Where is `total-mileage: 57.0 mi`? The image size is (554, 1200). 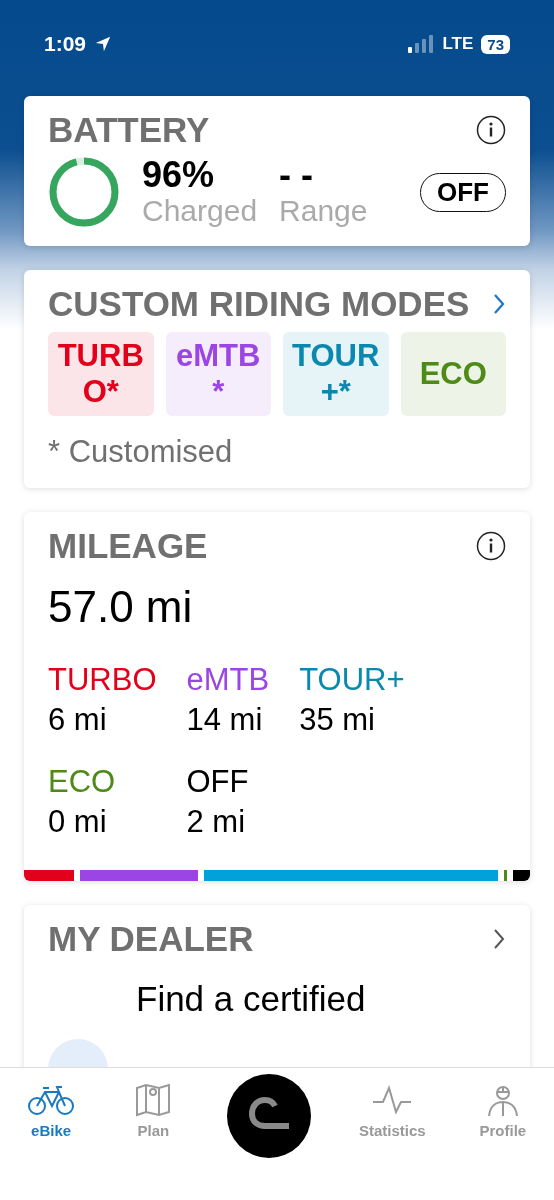 total-mileage: 57.0 mi is located at coordinates (121, 607).